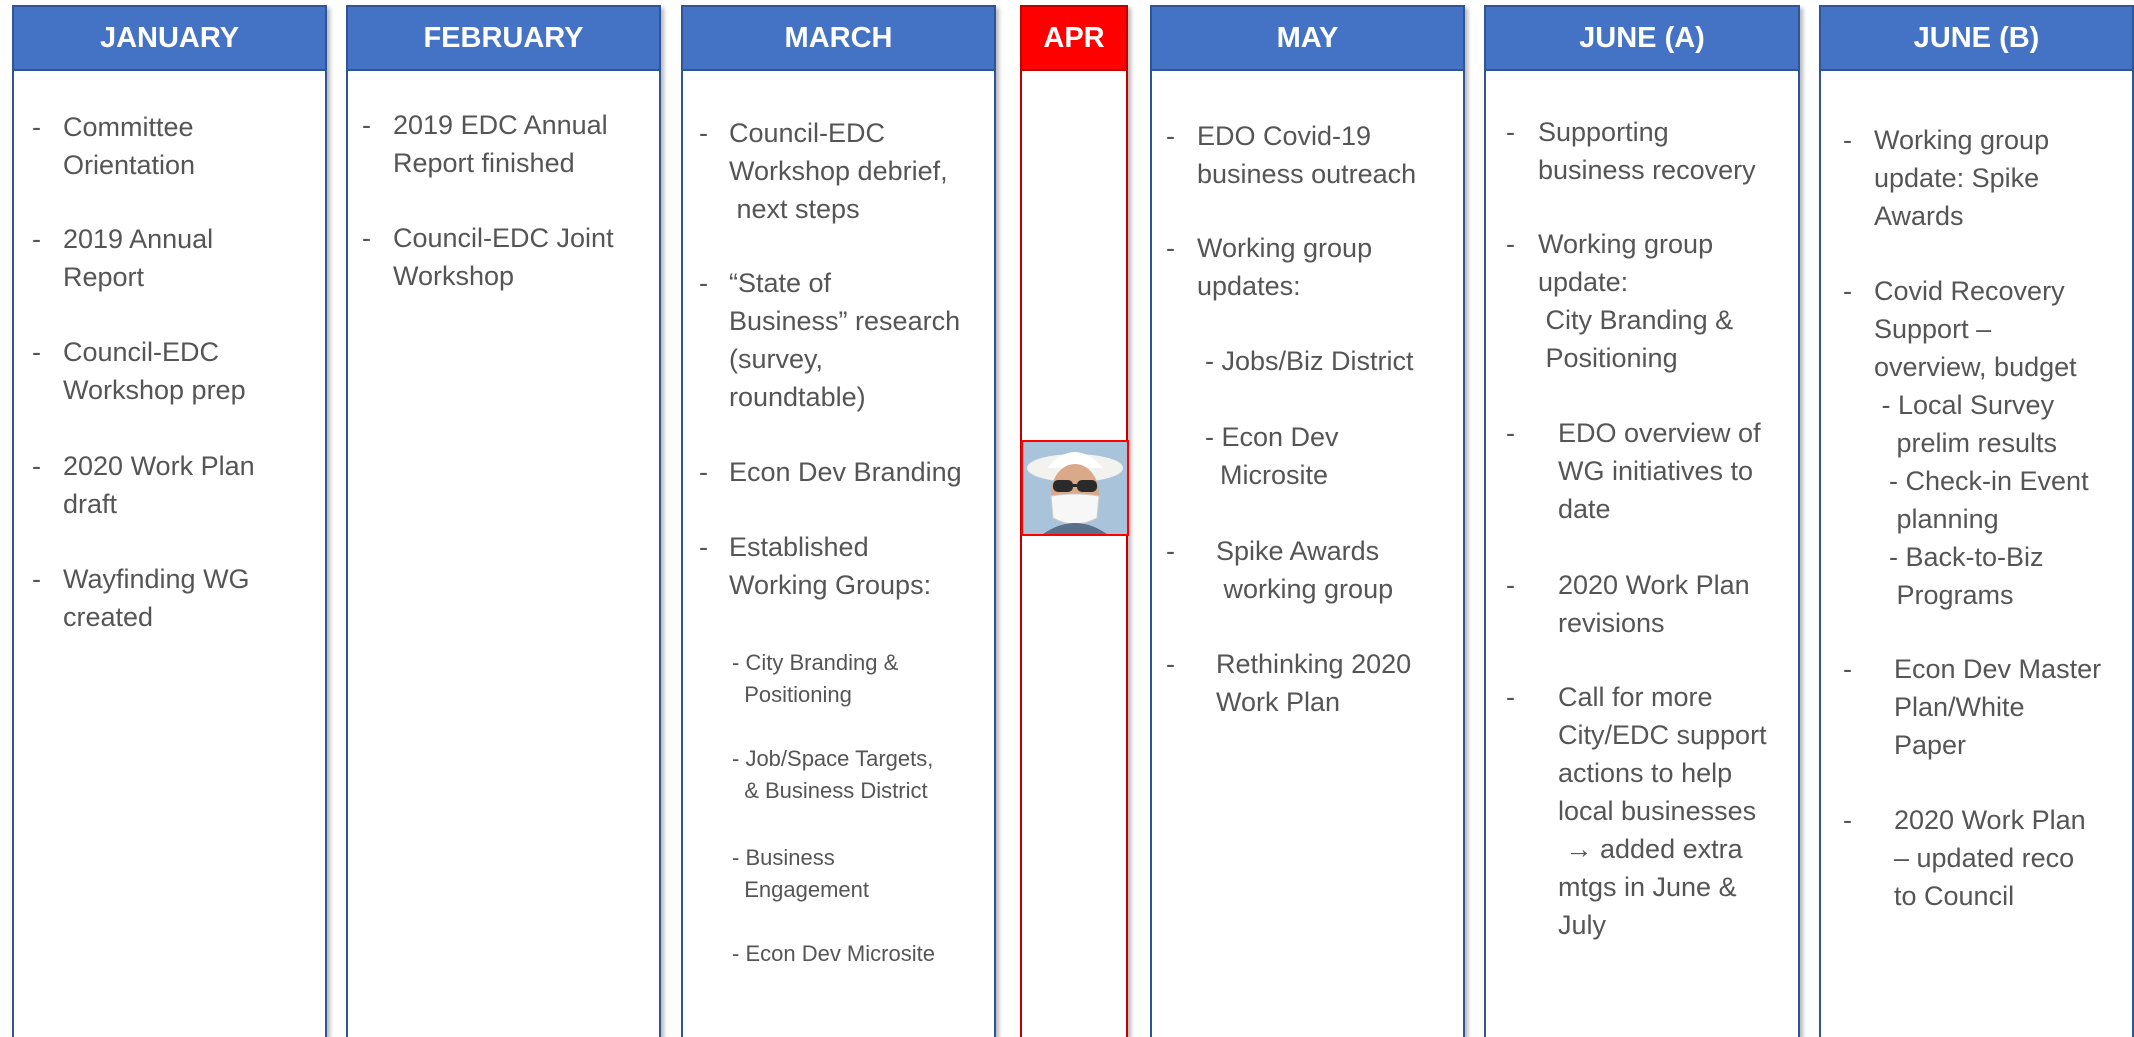 This screenshot has width=2134, height=1037. What do you see at coordinates (169, 39) in the screenshot?
I see `column-header-january: JANUARY` at bounding box center [169, 39].